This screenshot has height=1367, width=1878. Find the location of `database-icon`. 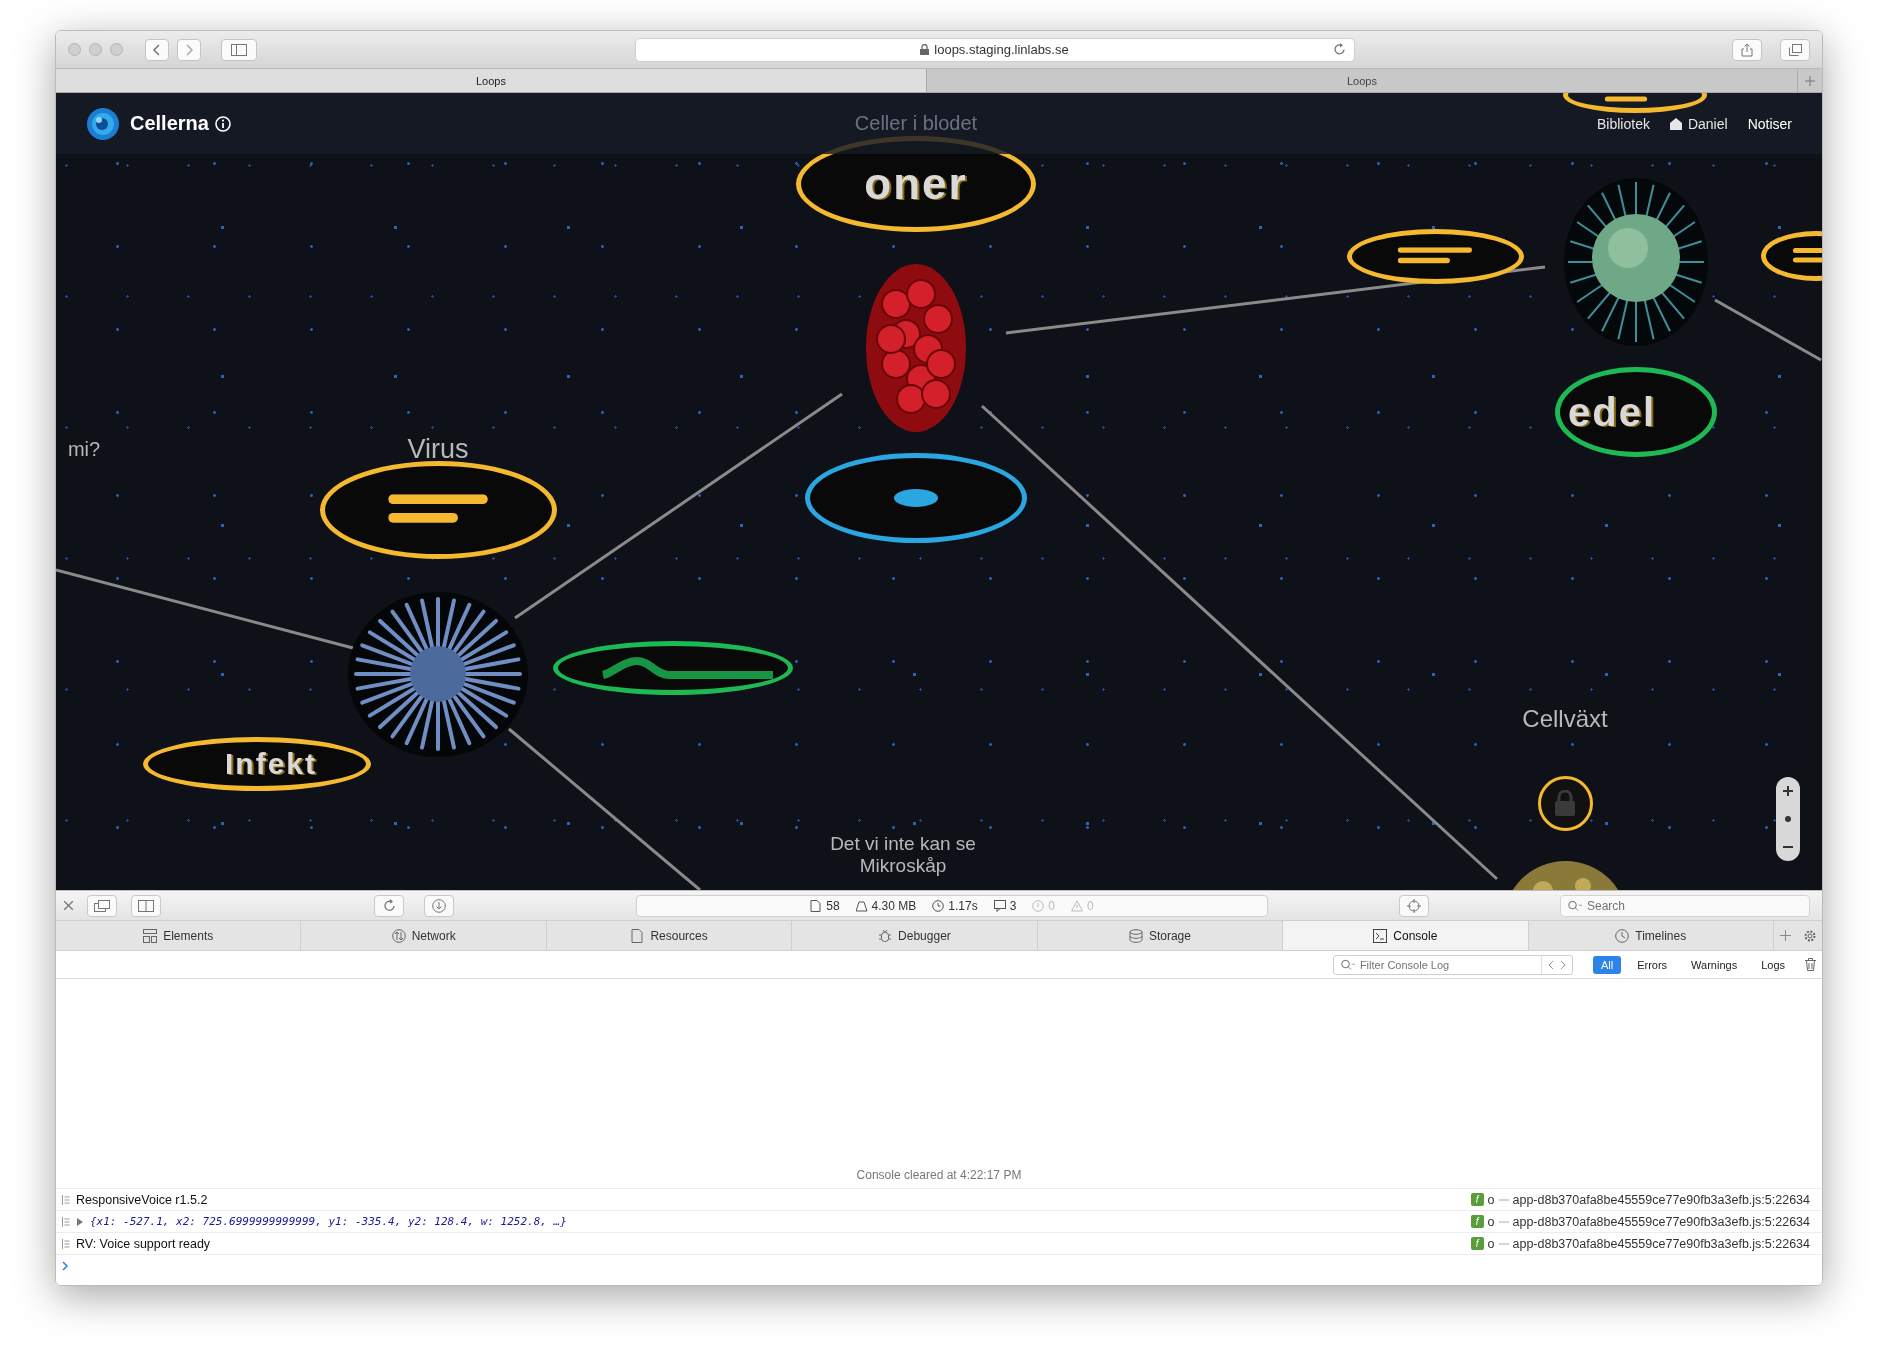

database-icon is located at coordinates (1135, 935).